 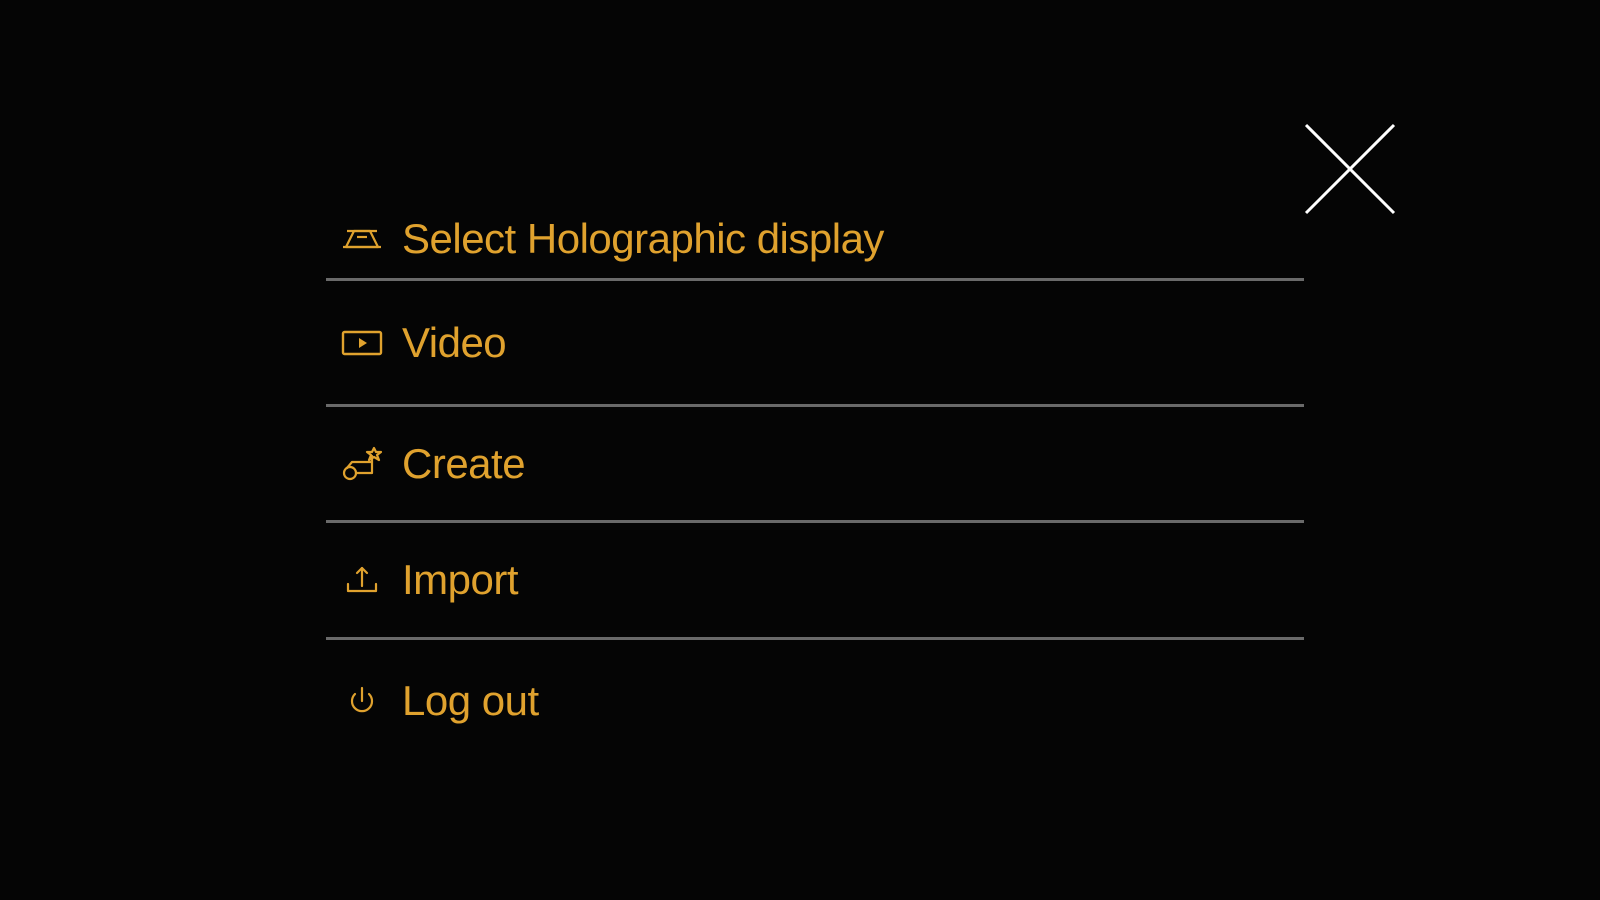 I want to click on menu-item-label: Video, so click(x=454, y=342).